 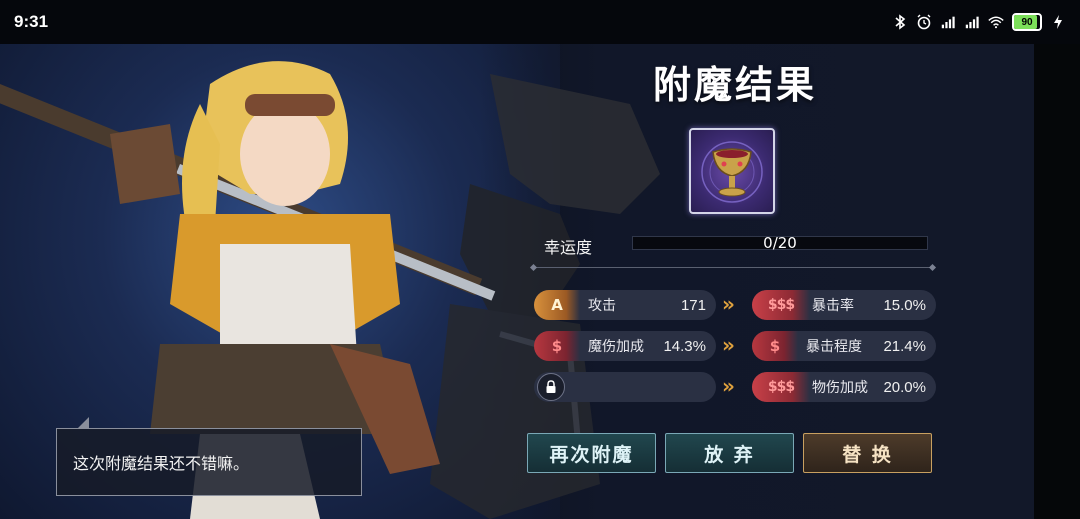 I want to click on luck-label: 幸运度, so click(x=568, y=247).